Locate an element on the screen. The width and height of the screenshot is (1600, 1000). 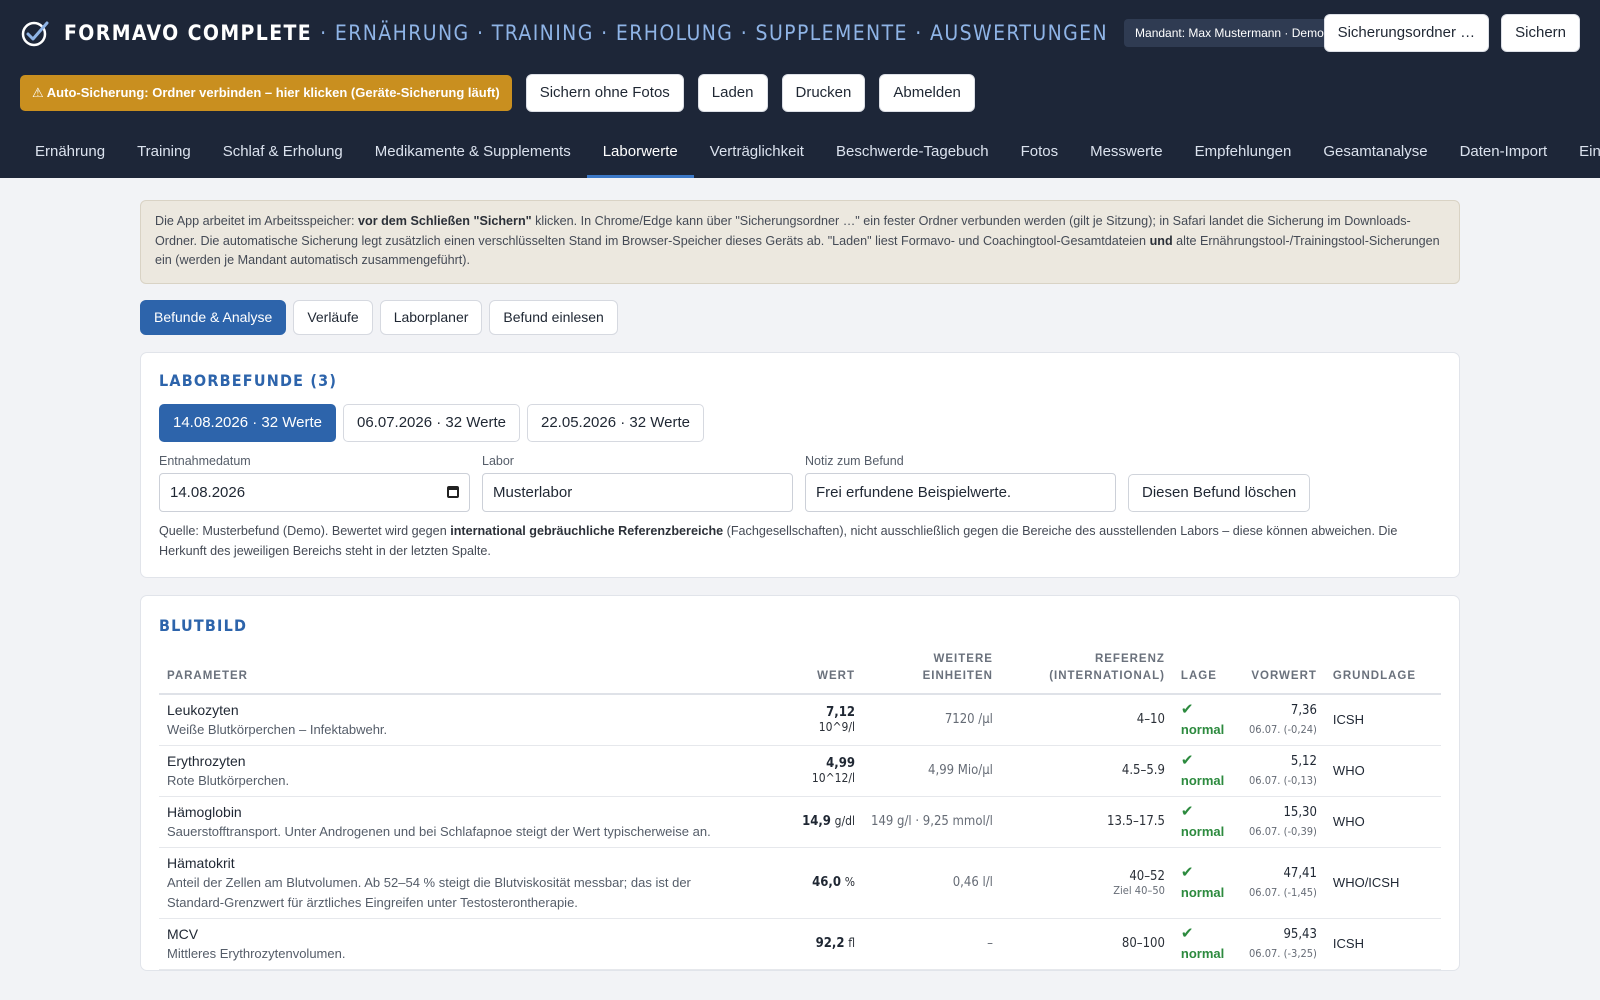
previous-value: 5,12 is located at coordinates (1303, 761).